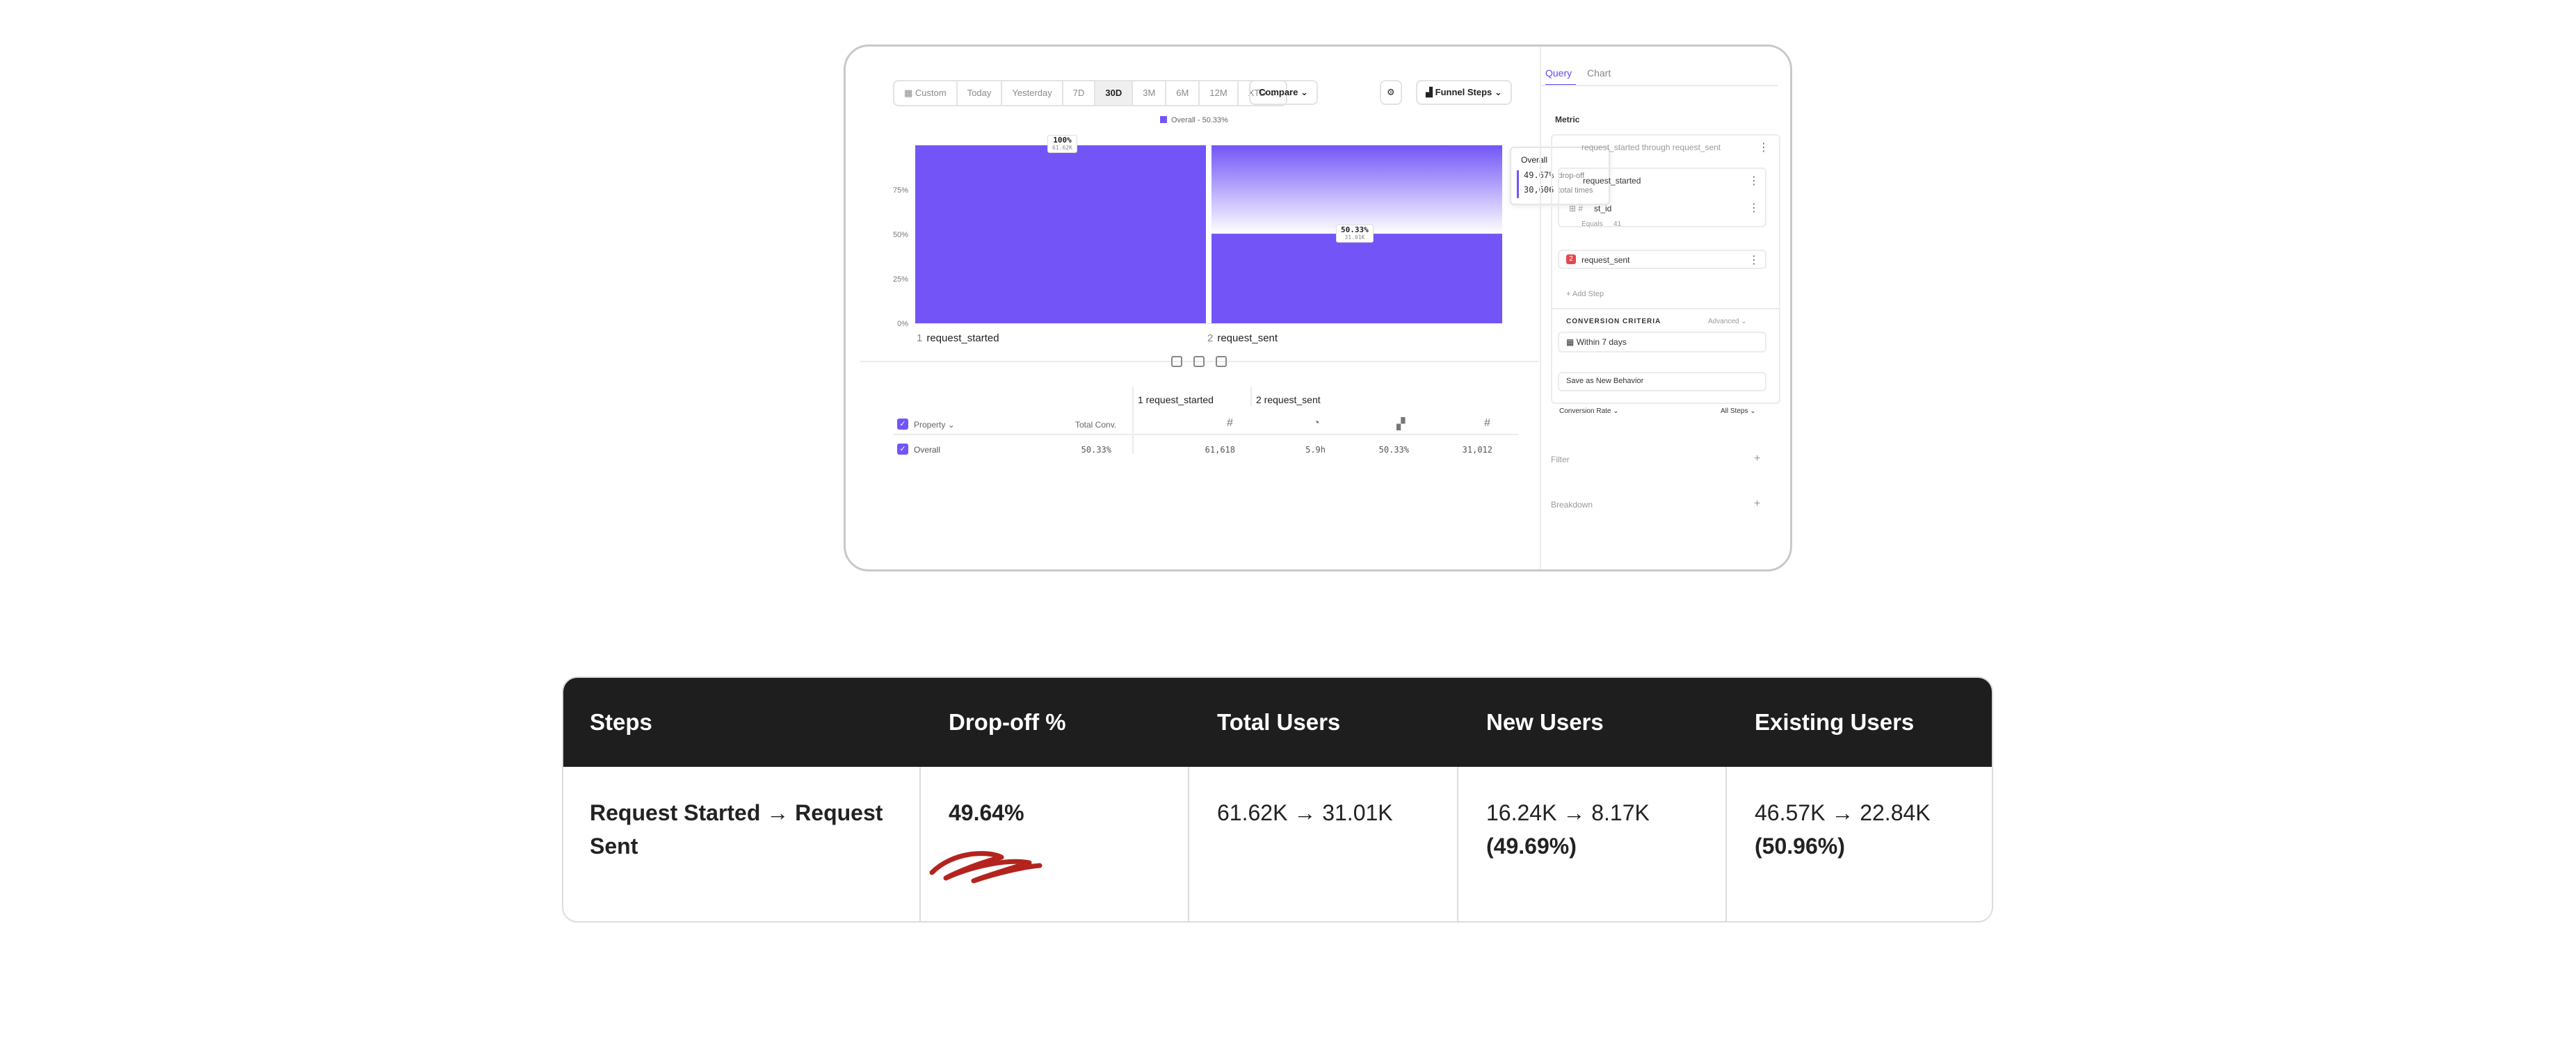 Image resolution: width=2576 pixels, height=1047 pixels. Describe the element at coordinates (1571, 259) in the screenshot. I see `step2-number-badge: 2` at that location.